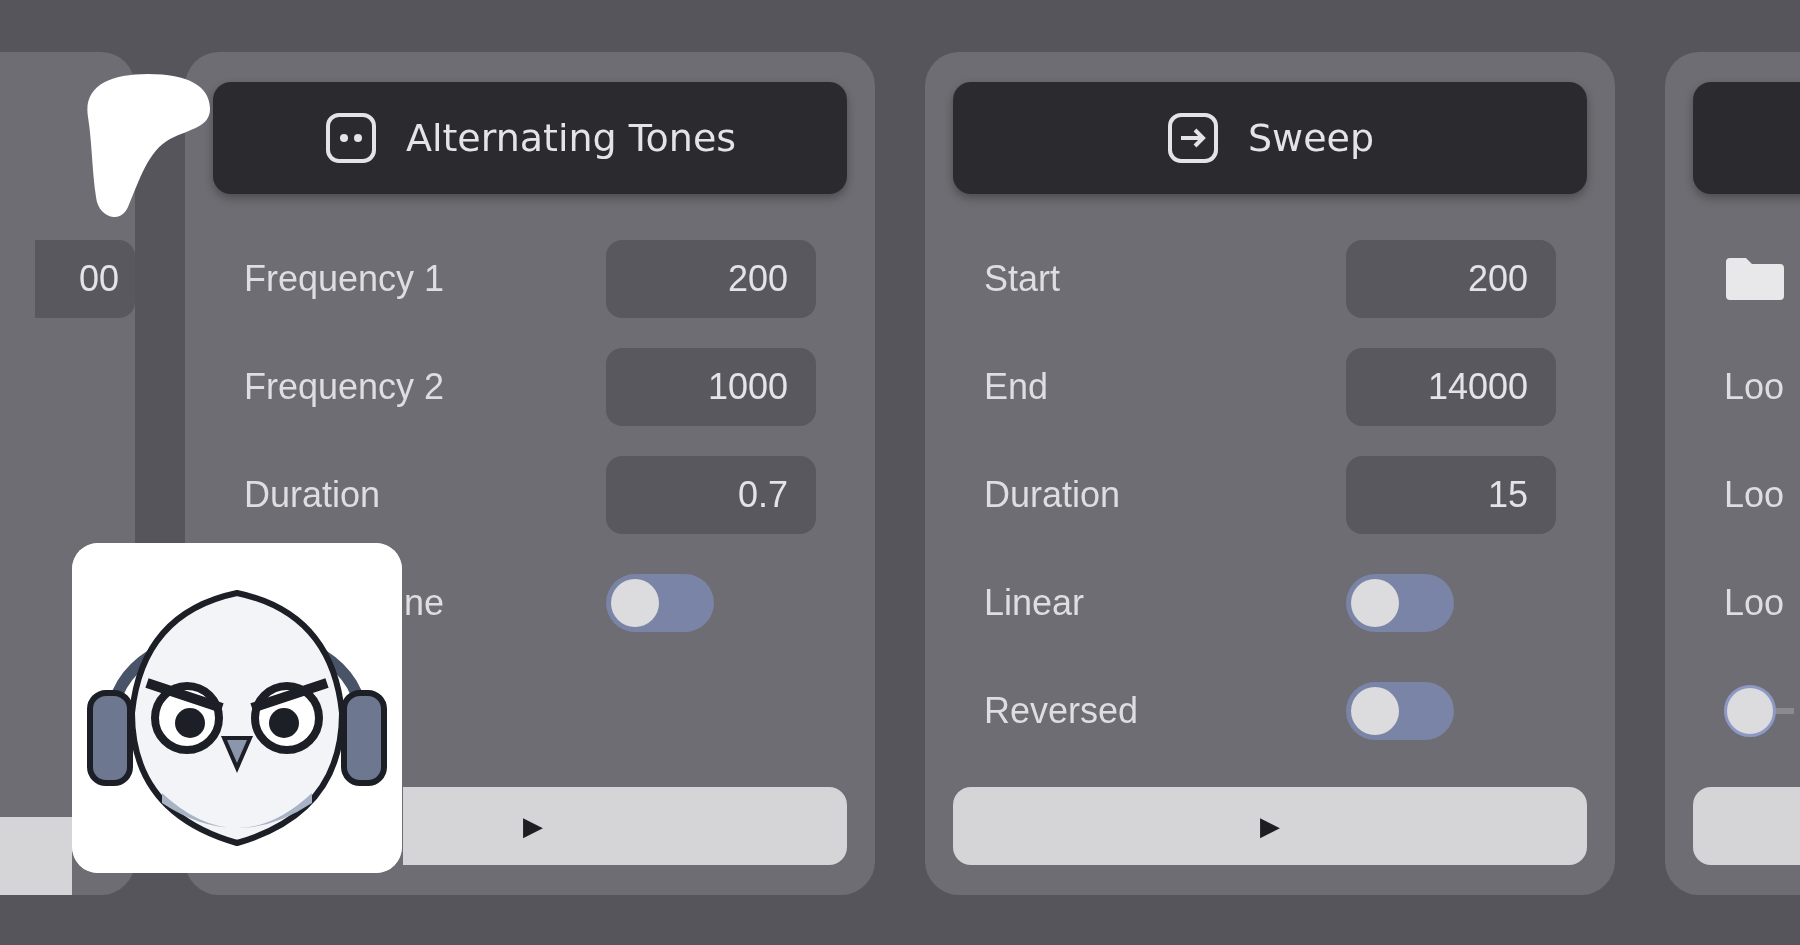 The height and width of the screenshot is (945, 1800). Describe the element at coordinates (1062, 711) in the screenshot. I see `toggle-label: Reversed` at that location.